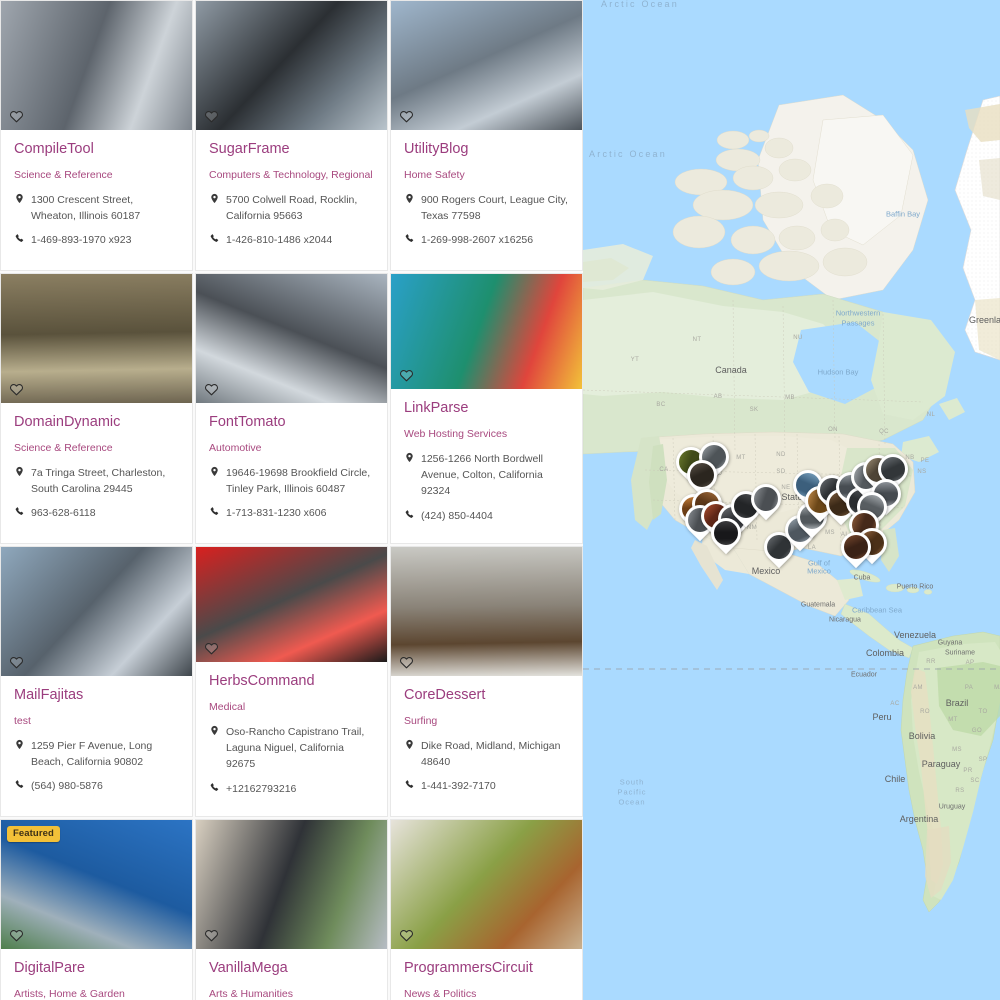 The image size is (1000, 1000). I want to click on card-category: Computers & Technology, Regional, so click(292, 175).